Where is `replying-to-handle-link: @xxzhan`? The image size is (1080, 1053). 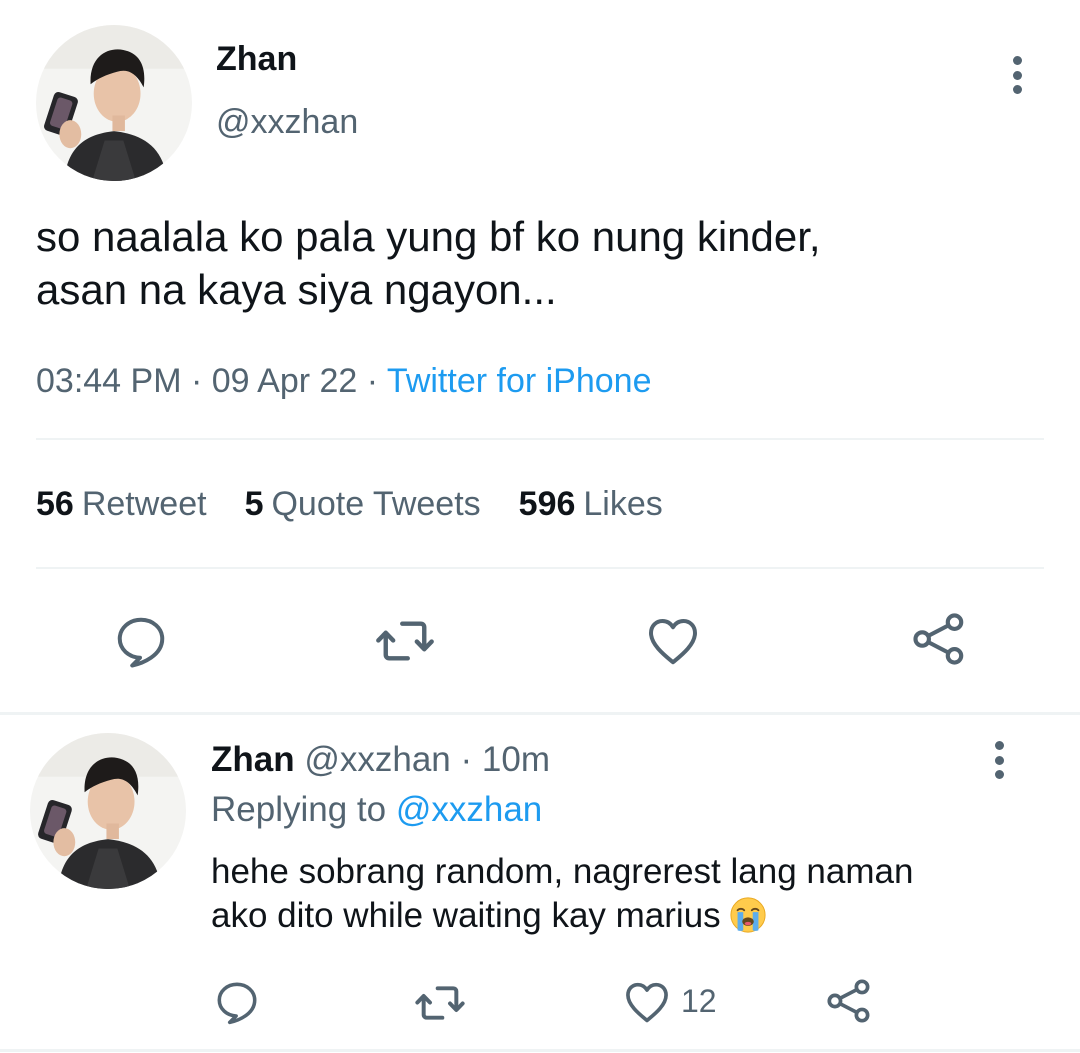 replying-to-handle-link: @xxzhan is located at coordinates (469, 809).